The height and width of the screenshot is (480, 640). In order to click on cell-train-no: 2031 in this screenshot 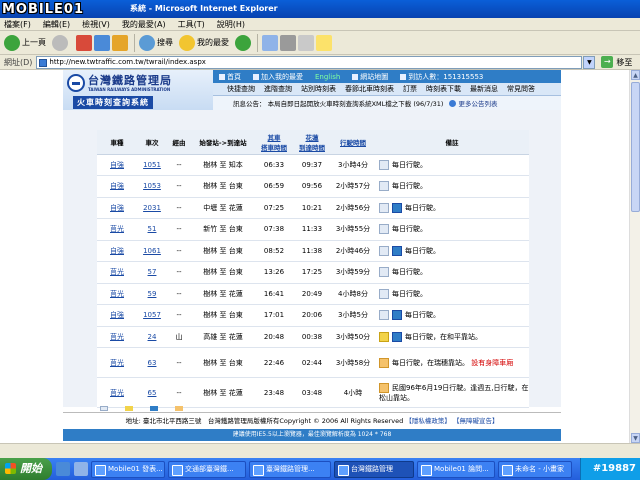, I will do `click(152, 208)`.